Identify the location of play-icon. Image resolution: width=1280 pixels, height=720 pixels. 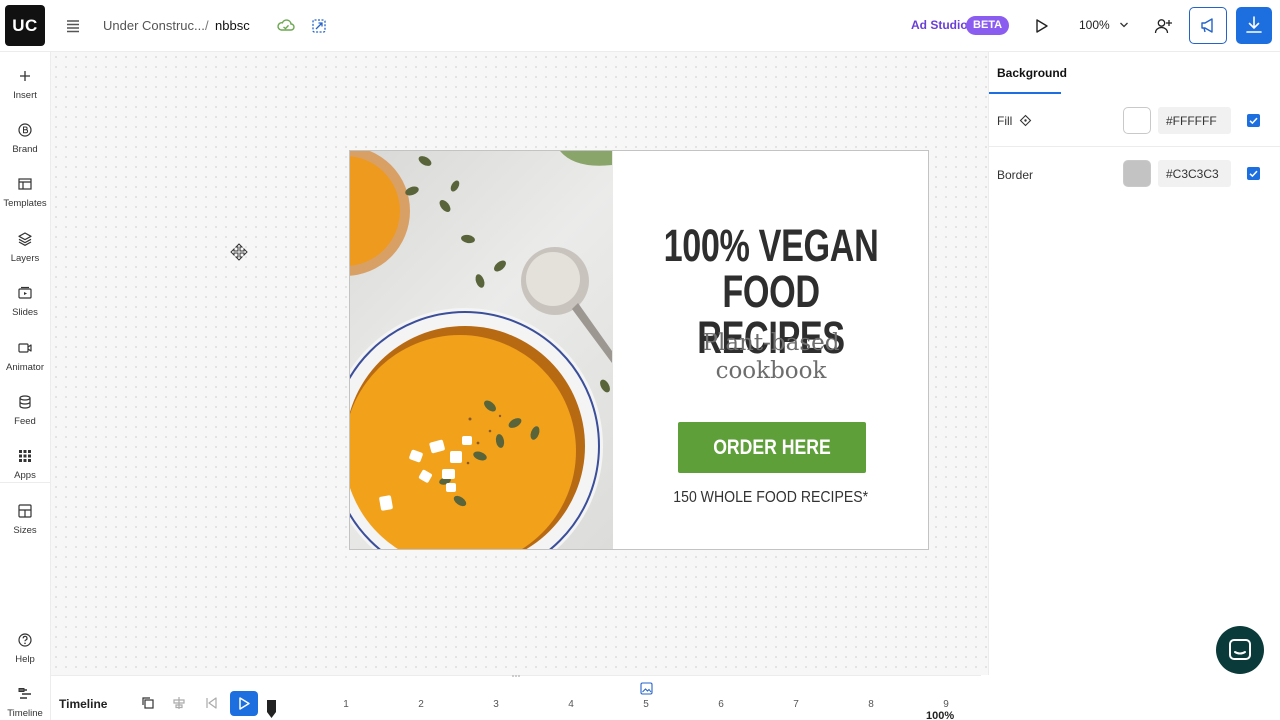
(244, 703).